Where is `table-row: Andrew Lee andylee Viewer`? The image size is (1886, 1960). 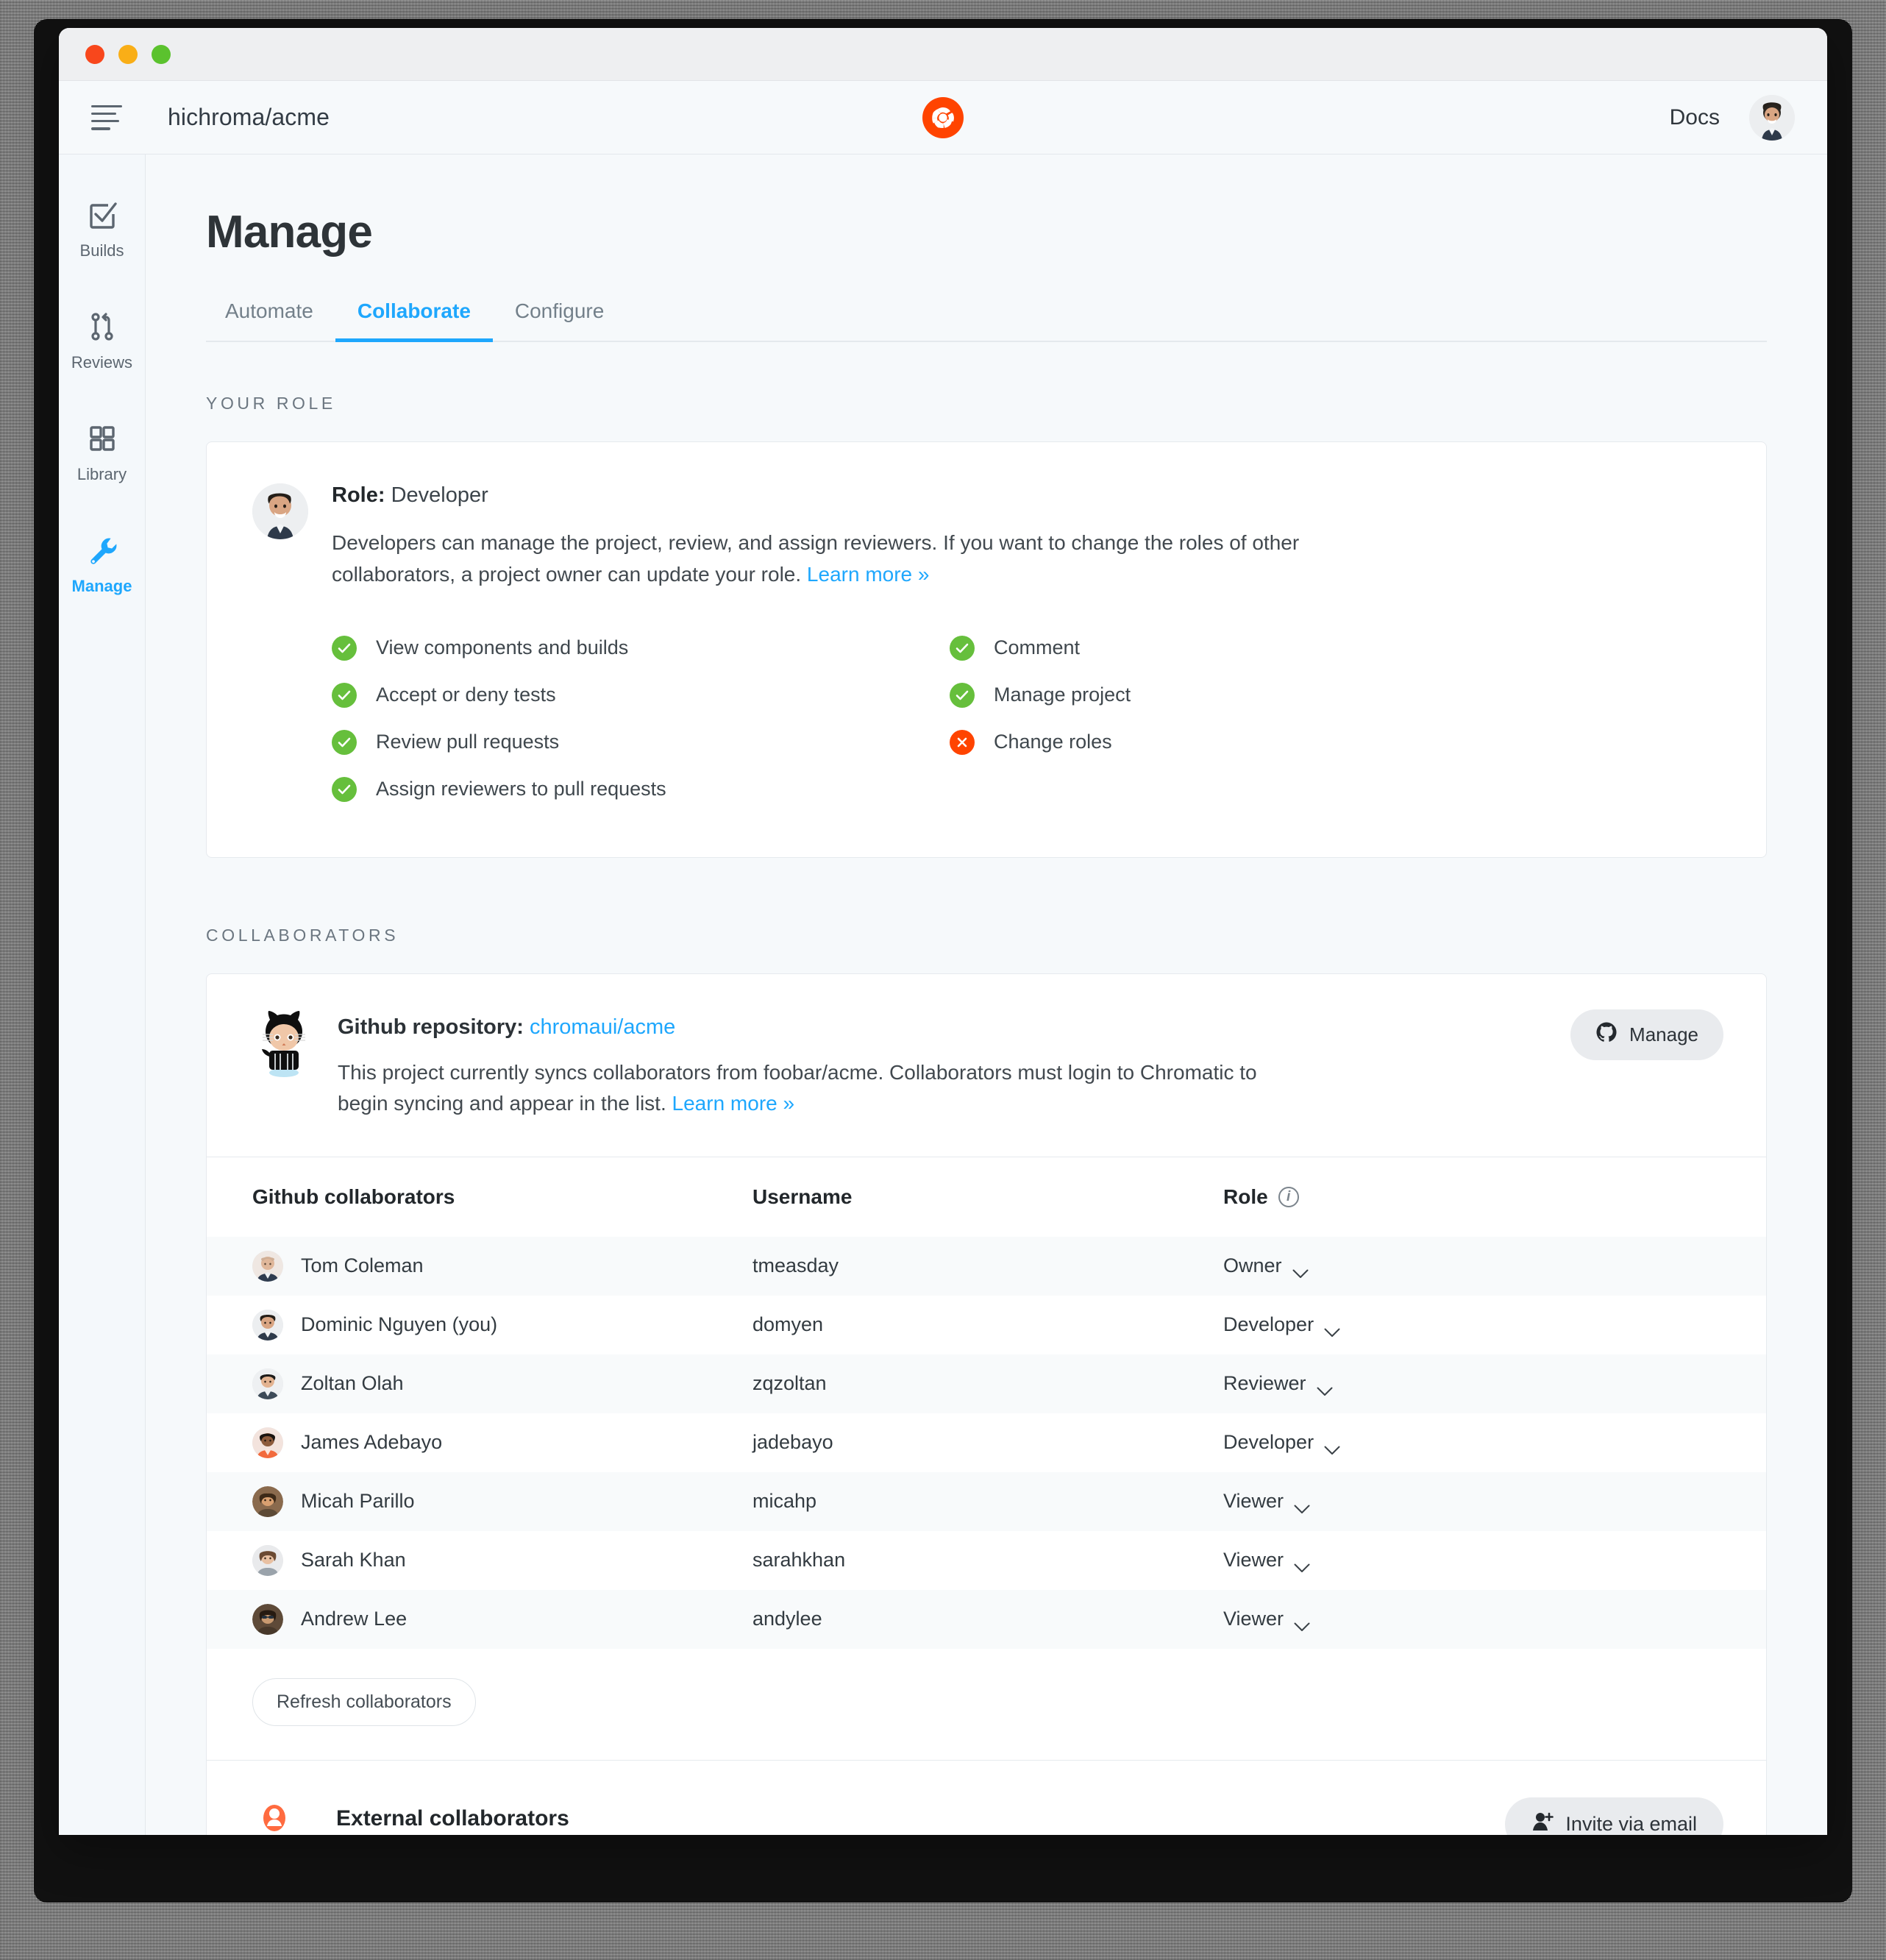 table-row: Andrew Lee andylee Viewer is located at coordinates (986, 1619).